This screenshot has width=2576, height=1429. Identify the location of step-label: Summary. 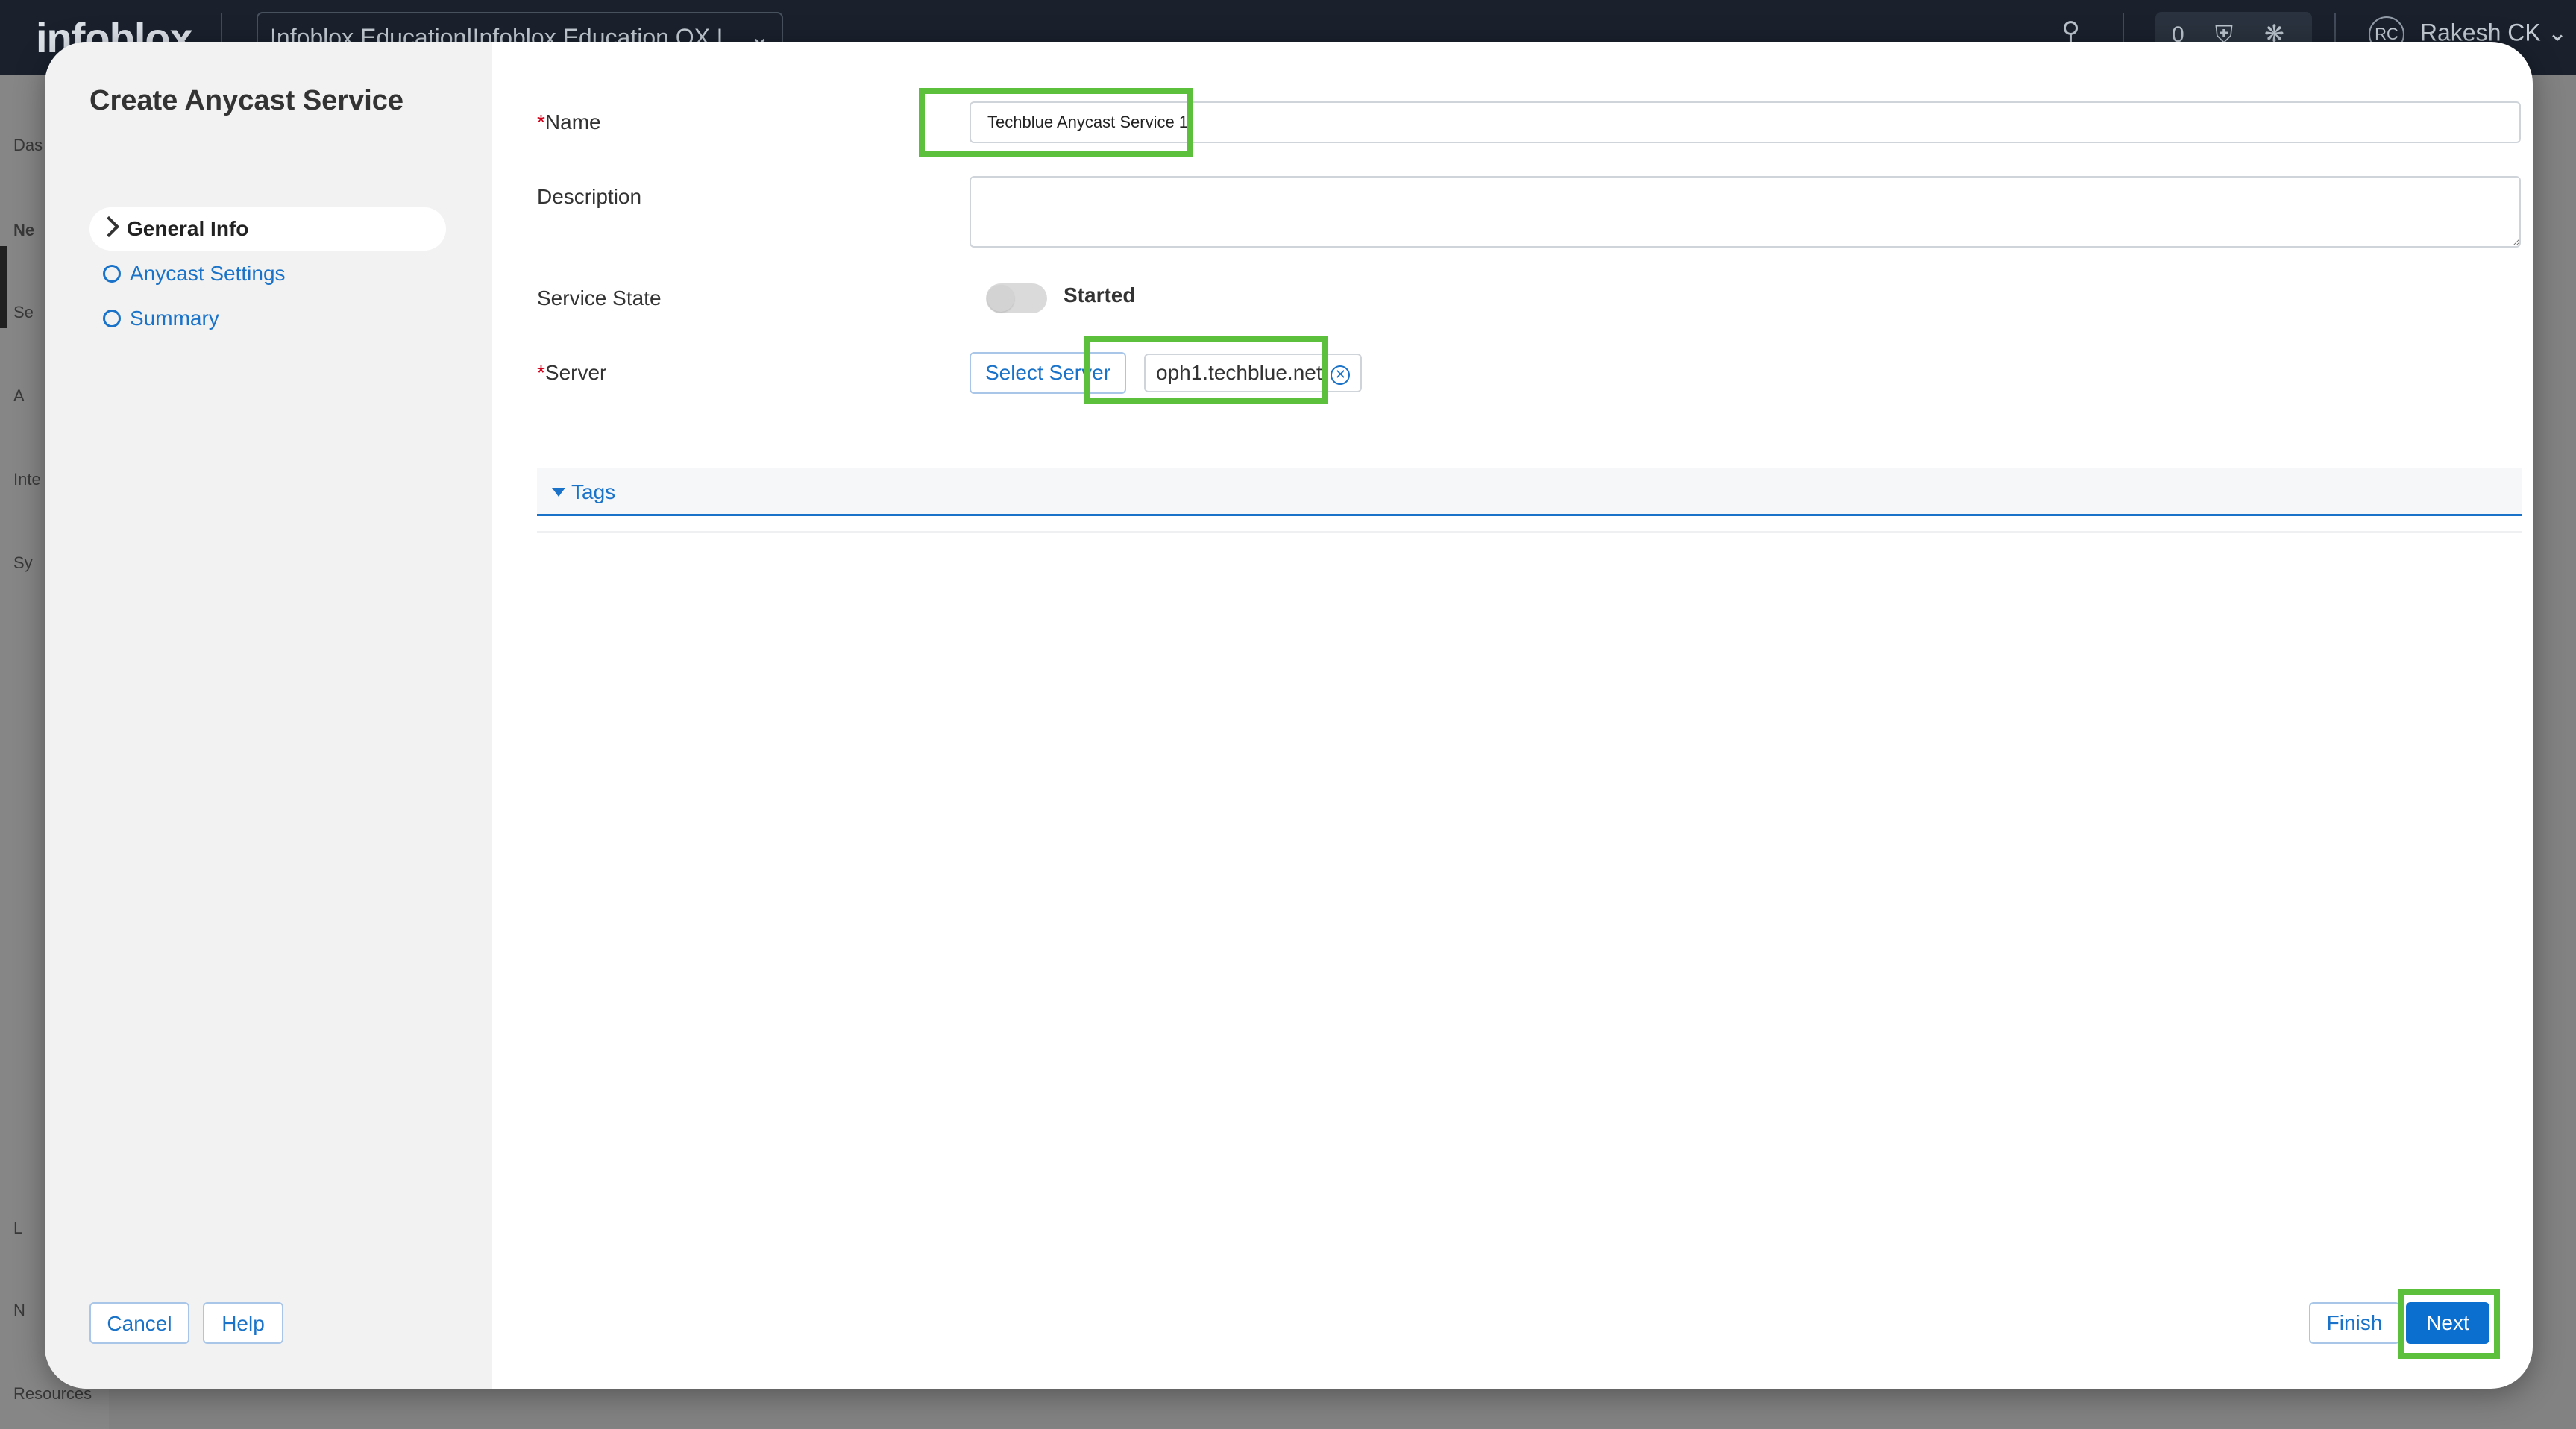
(175, 318).